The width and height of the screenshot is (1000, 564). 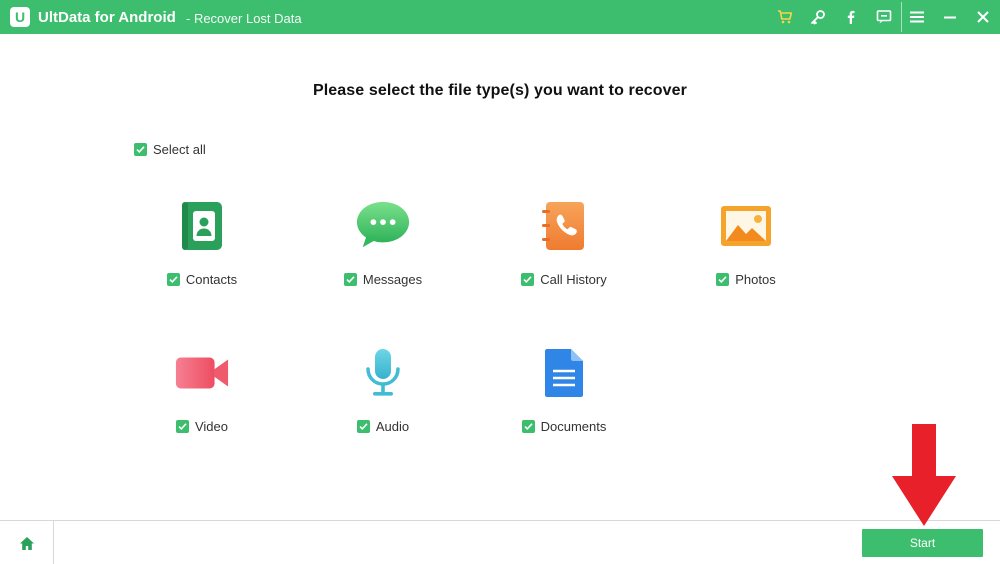 What do you see at coordinates (202, 226) in the screenshot?
I see `contacts-icon` at bounding box center [202, 226].